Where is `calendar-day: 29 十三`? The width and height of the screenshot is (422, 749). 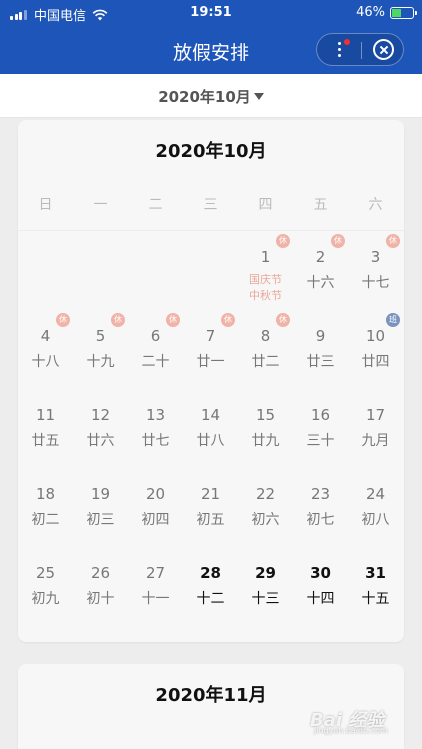
calendar-day: 29 十三 is located at coordinates (265, 594).